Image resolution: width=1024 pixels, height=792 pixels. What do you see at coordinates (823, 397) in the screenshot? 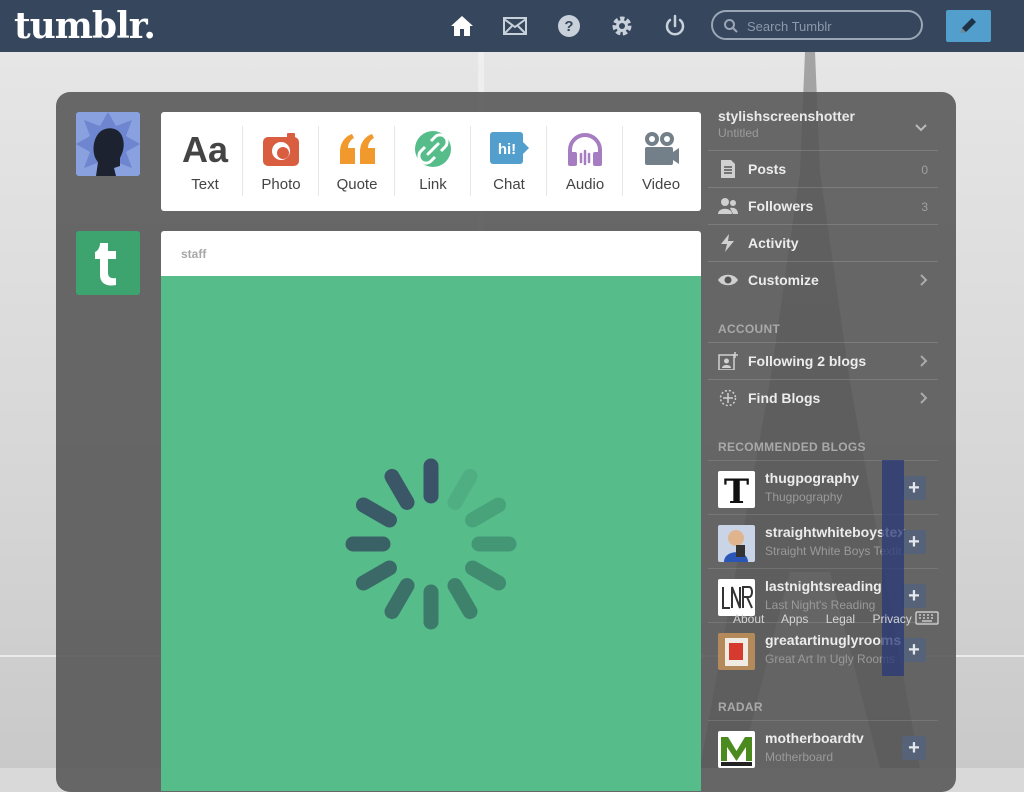
I see `sidebar-item-find-blogs: Find Blogs` at bounding box center [823, 397].